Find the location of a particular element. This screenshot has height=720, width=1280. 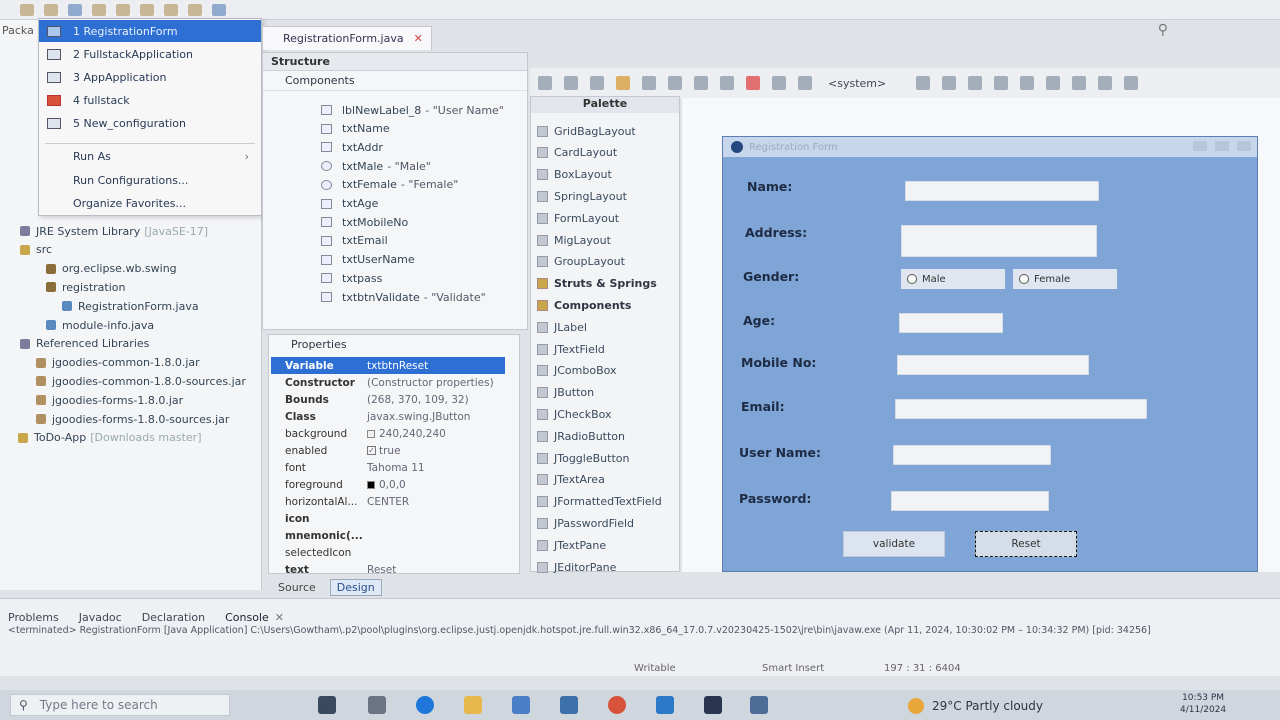

tab-source: Source is located at coordinates (297, 587).